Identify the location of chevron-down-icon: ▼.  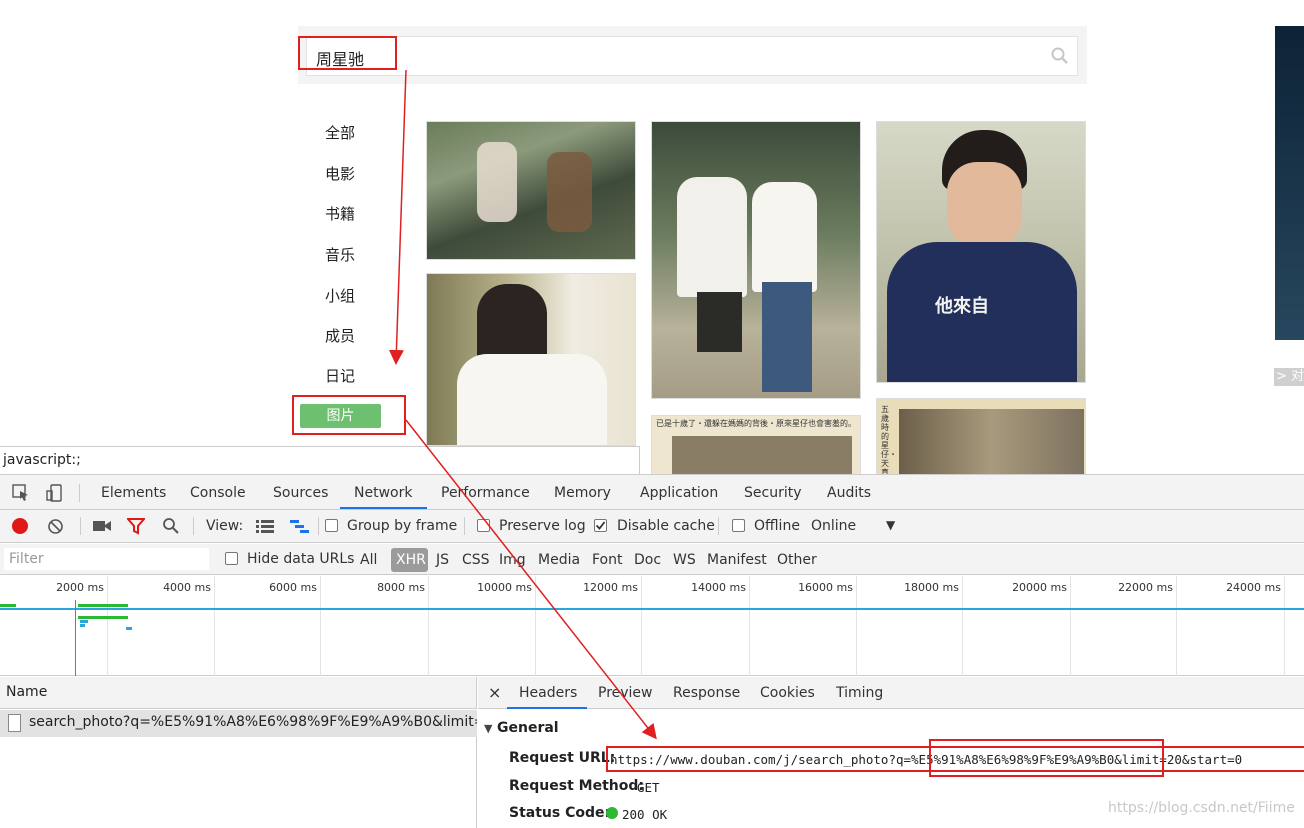
(890, 525).